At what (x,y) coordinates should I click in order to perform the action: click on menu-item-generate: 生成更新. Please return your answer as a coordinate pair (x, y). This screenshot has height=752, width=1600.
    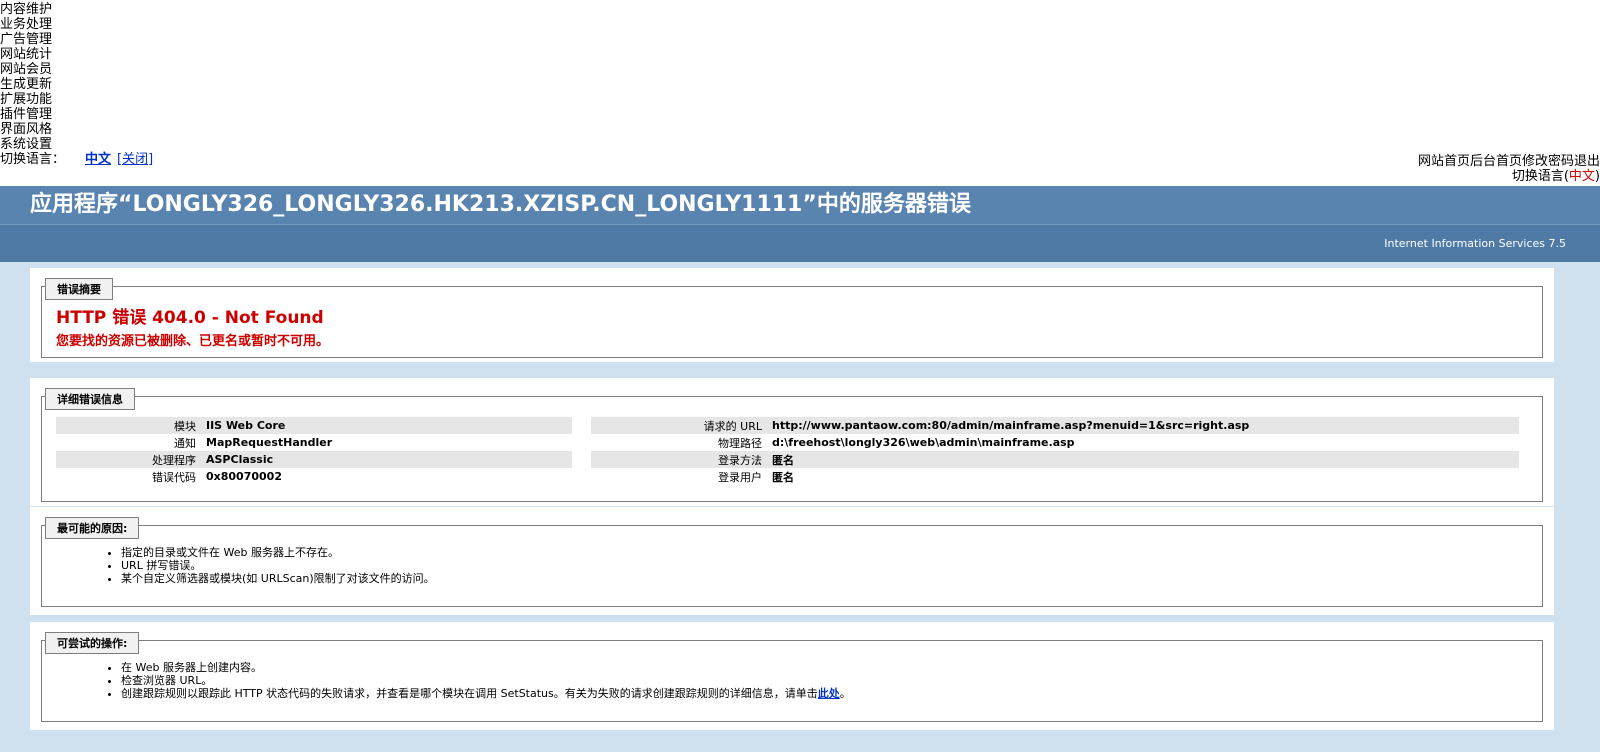
    Looking at the image, I should click on (76, 84).